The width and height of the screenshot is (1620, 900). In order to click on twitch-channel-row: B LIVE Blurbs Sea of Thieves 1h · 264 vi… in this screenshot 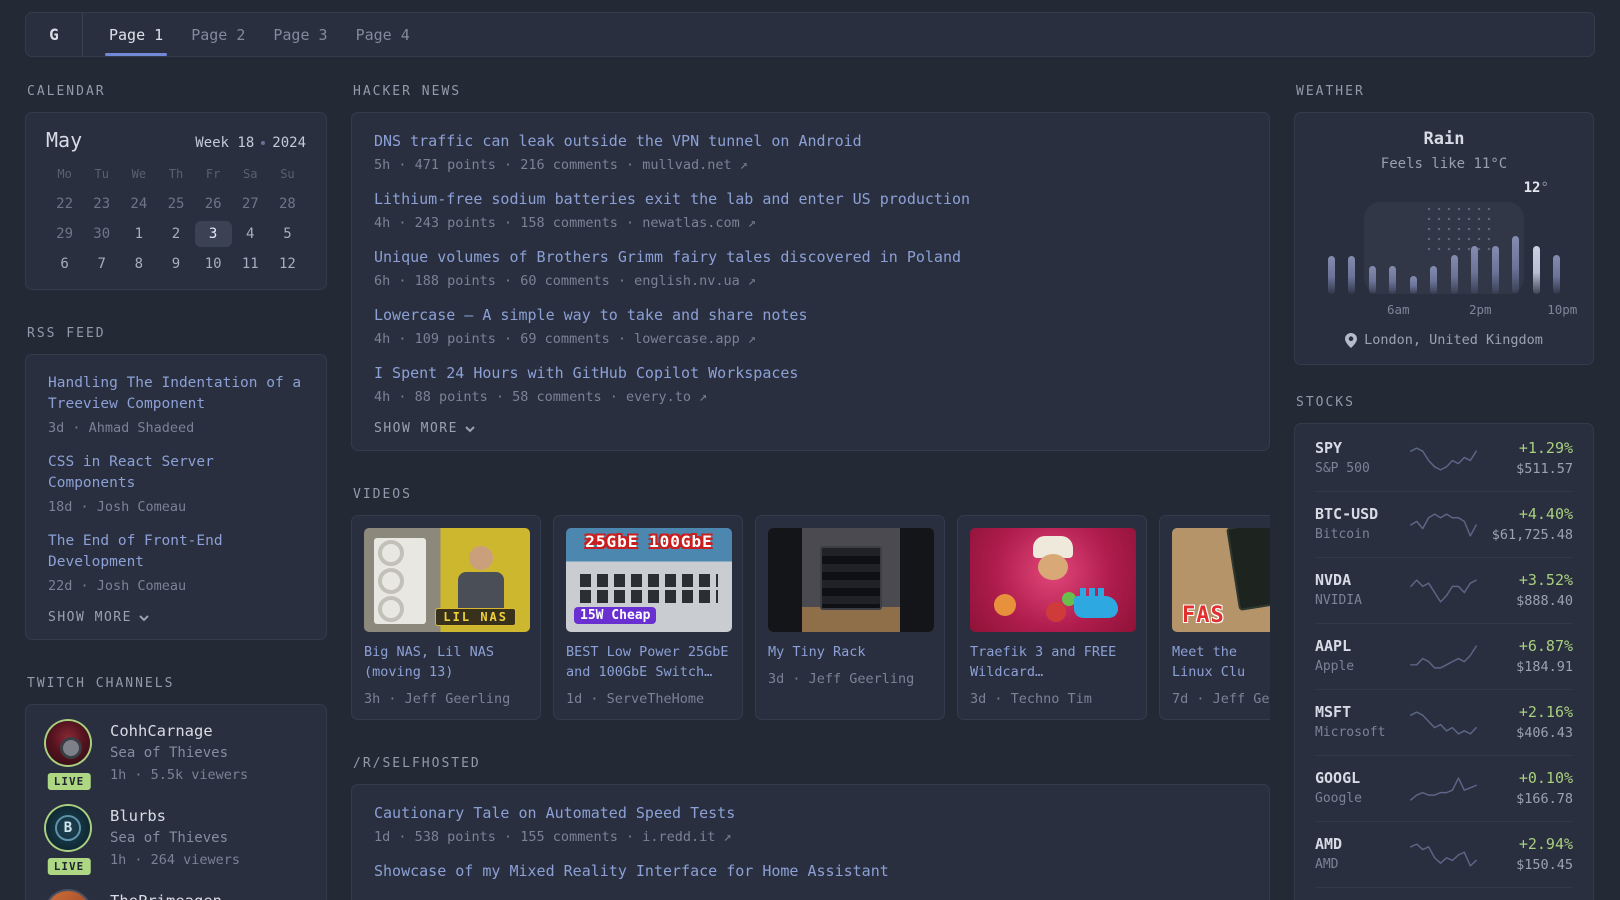, I will do `click(175, 841)`.